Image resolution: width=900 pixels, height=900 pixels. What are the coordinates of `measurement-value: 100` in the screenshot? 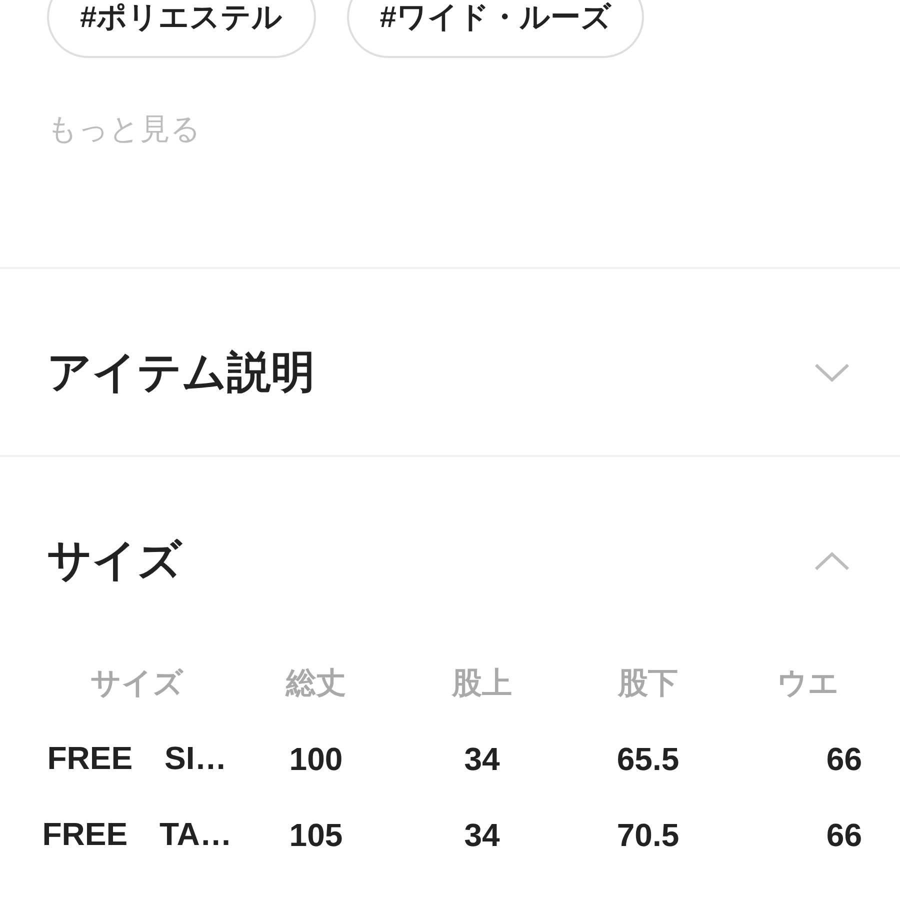 It's located at (316, 759).